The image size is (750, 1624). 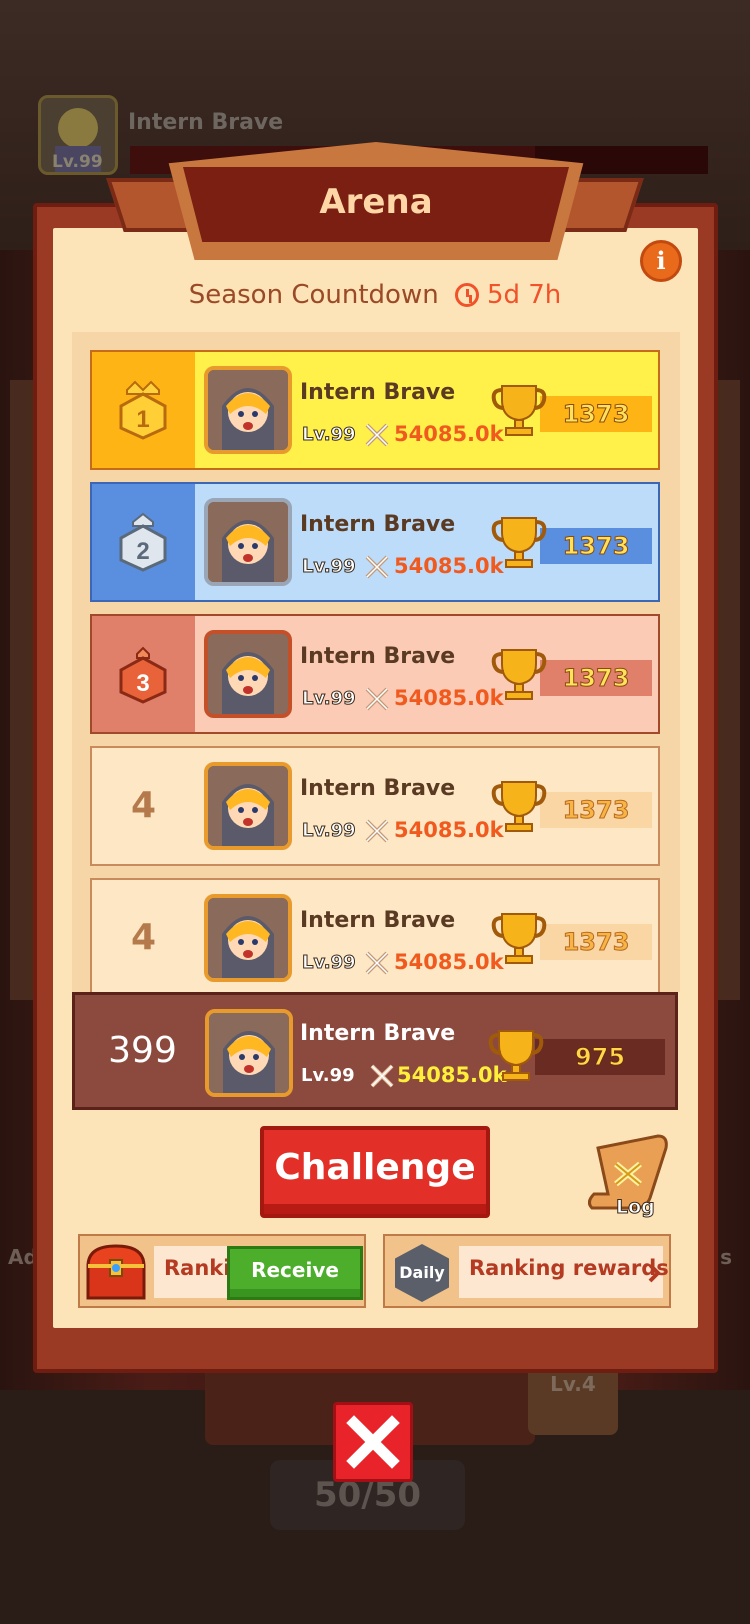 What do you see at coordinates (77, 162) in the screenshot?
I see `background-level: Lv.99` at bounding box center [77, 162].